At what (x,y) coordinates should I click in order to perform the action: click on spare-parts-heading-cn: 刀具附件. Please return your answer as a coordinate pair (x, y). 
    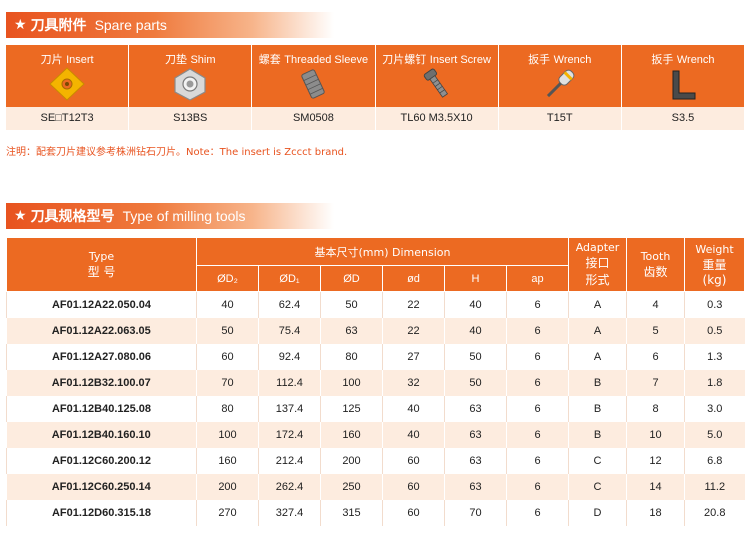
    Looking at the image, I should click on (58, 26).